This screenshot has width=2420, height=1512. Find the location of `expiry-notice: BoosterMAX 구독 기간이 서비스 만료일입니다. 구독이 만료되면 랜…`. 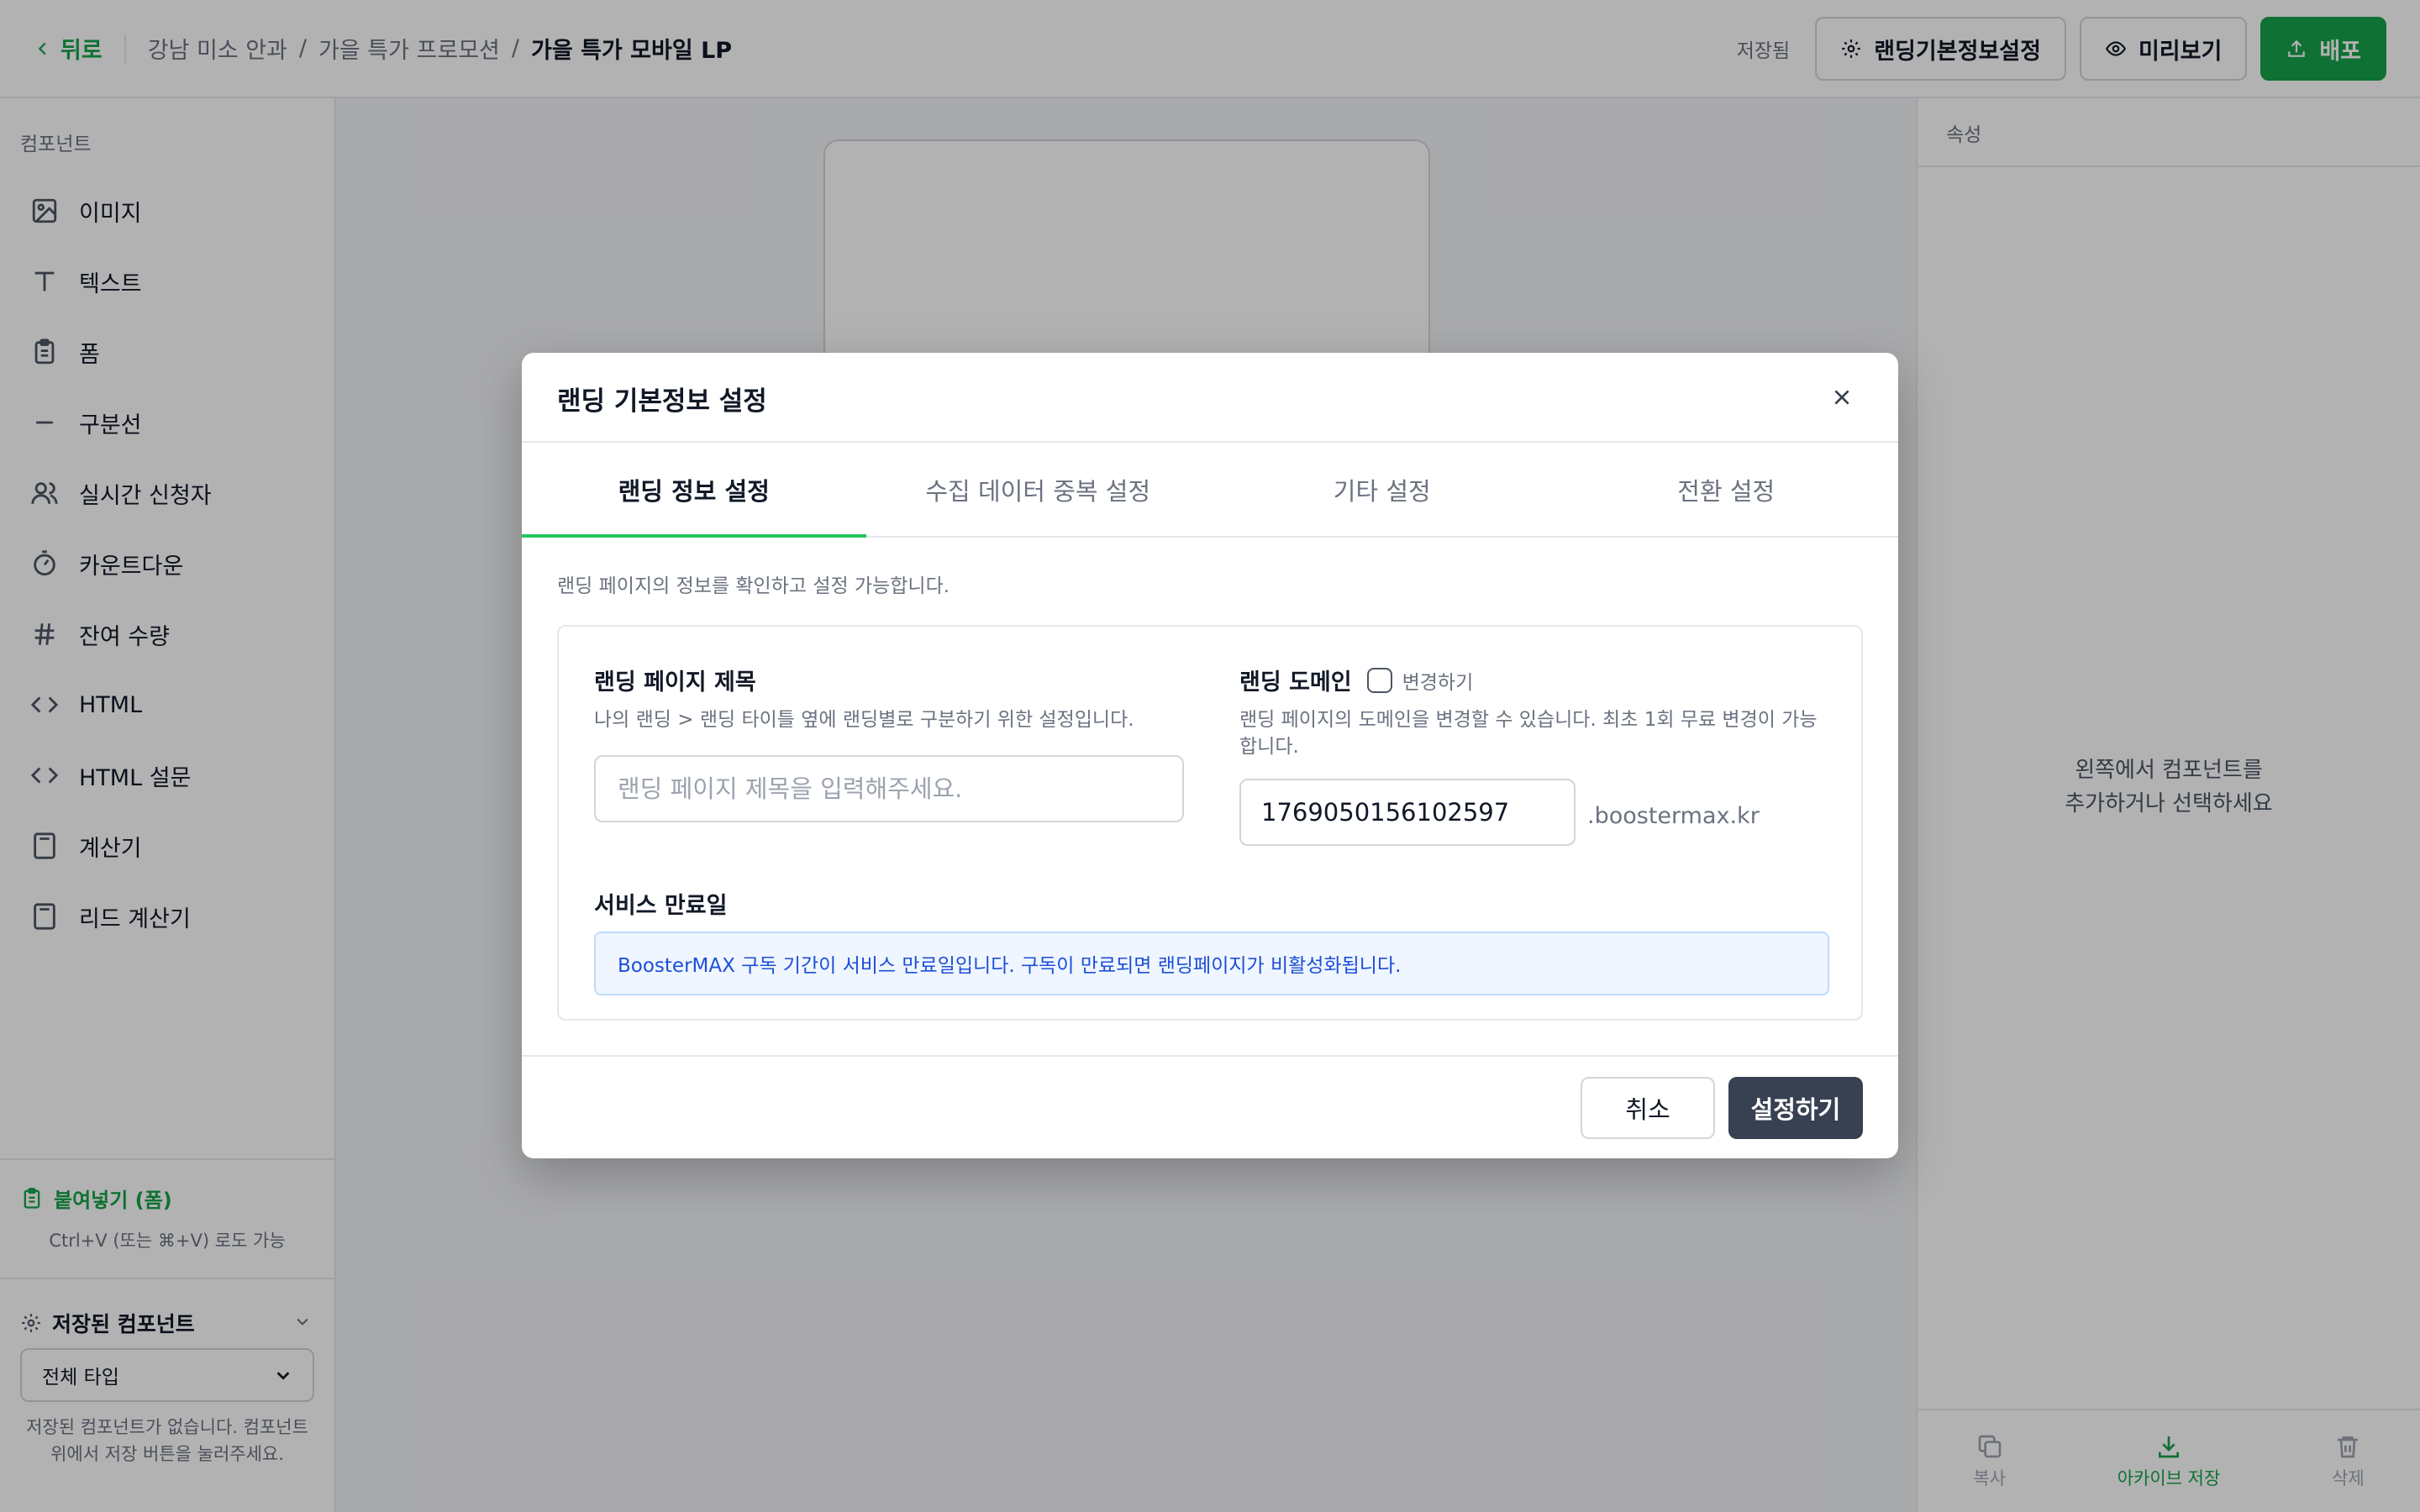

expiry-notice: BoosterMAX 구독 기간이 서비스 만료일입니다. 구독이 만료되면 랜… is located at coordinates (1211, 963).